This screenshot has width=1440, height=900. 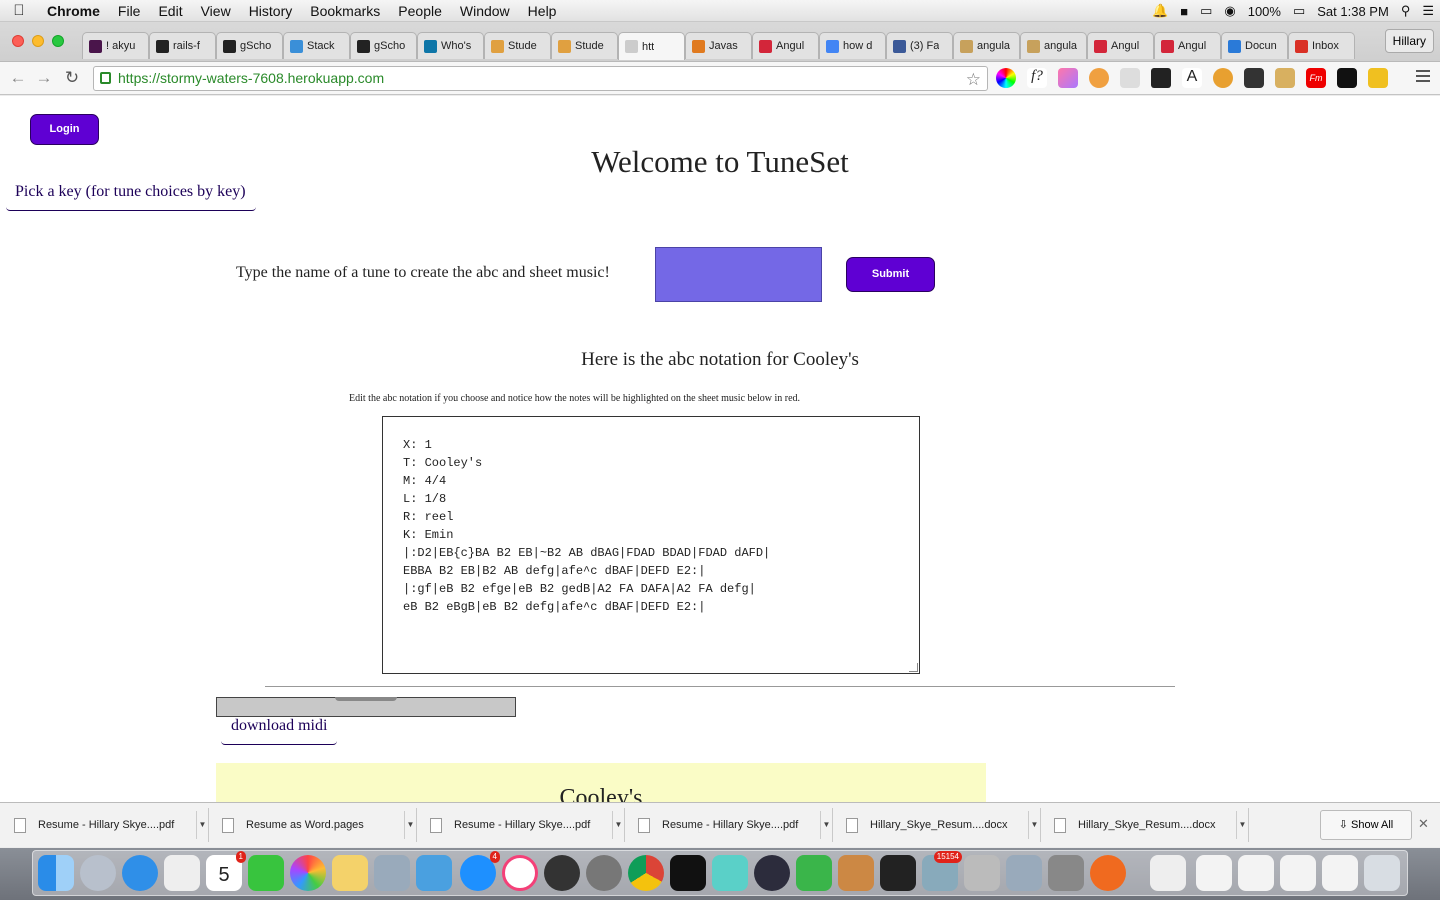 I want to click on battery-icon: ▭, so click(x=1299, y=11).